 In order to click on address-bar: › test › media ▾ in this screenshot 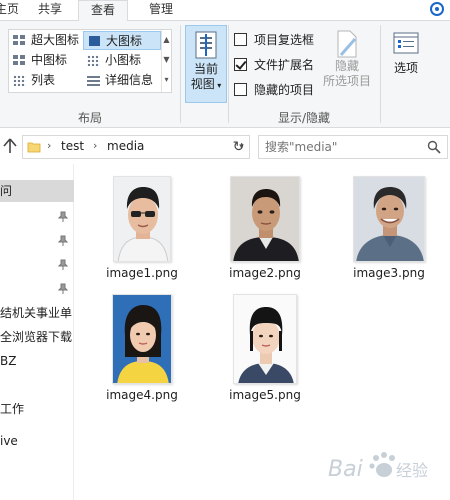, I will do `click(136, 147)`.